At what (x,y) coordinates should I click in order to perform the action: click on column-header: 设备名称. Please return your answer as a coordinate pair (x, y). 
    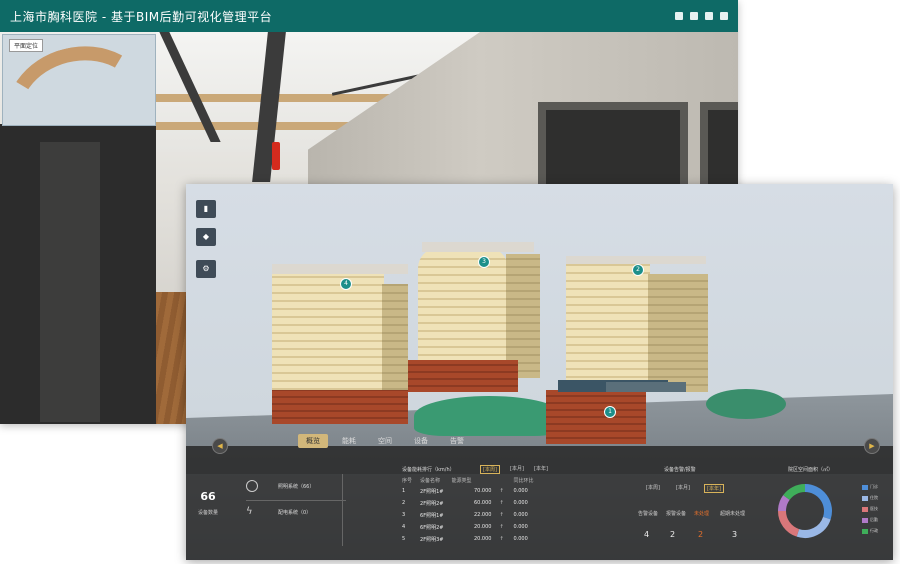
    Looking at the image, I should click on (430, 481).